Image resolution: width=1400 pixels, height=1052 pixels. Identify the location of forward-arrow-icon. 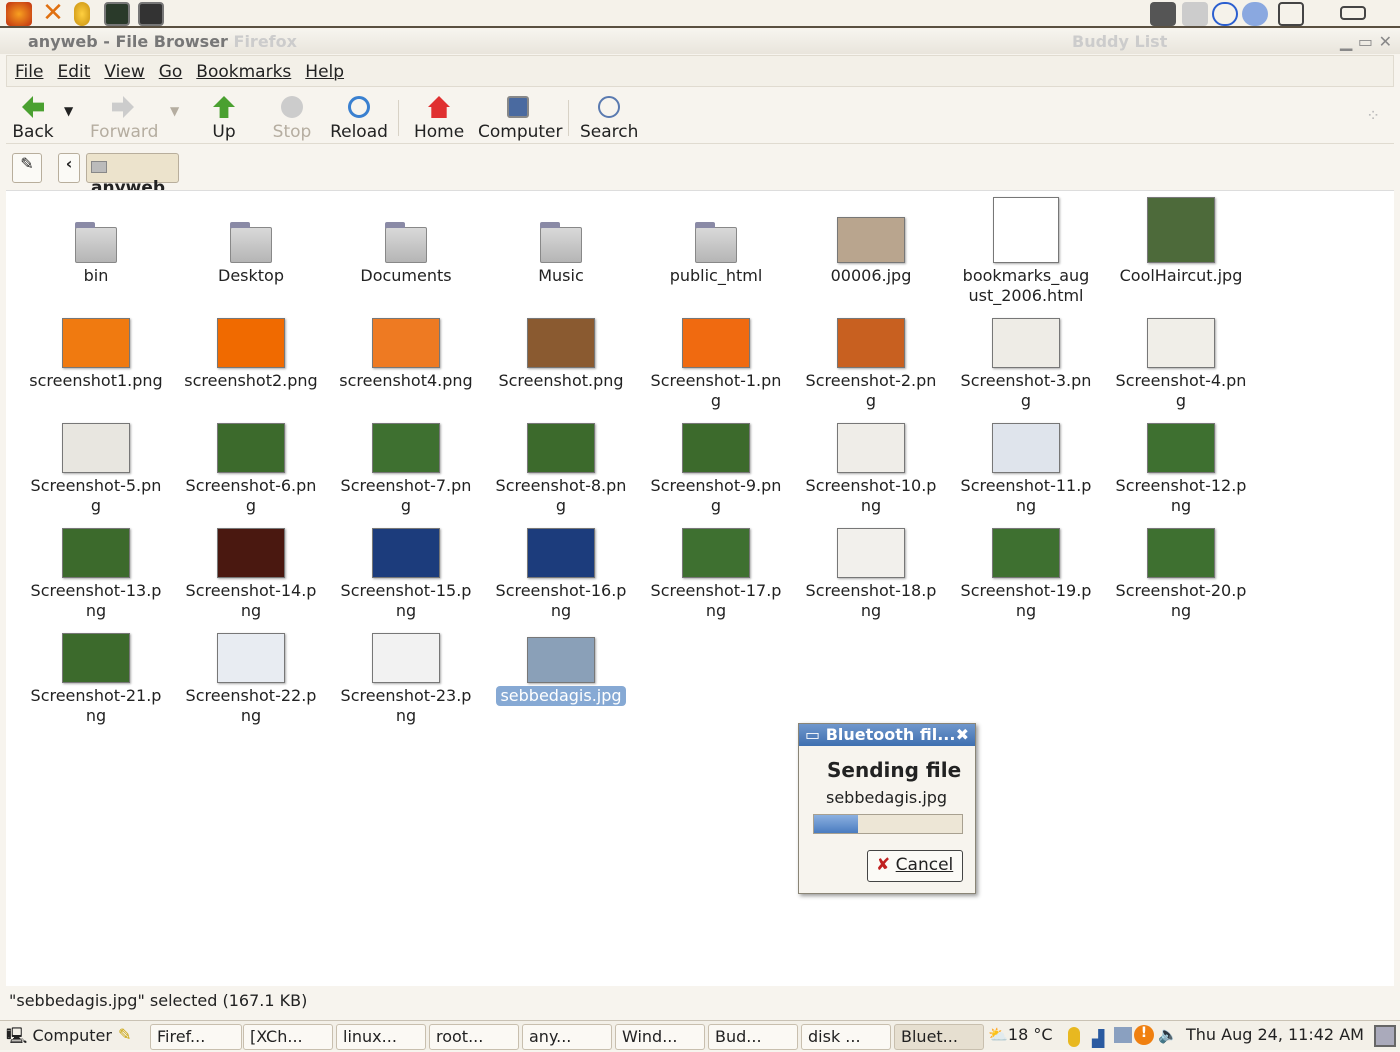
(123, 107).